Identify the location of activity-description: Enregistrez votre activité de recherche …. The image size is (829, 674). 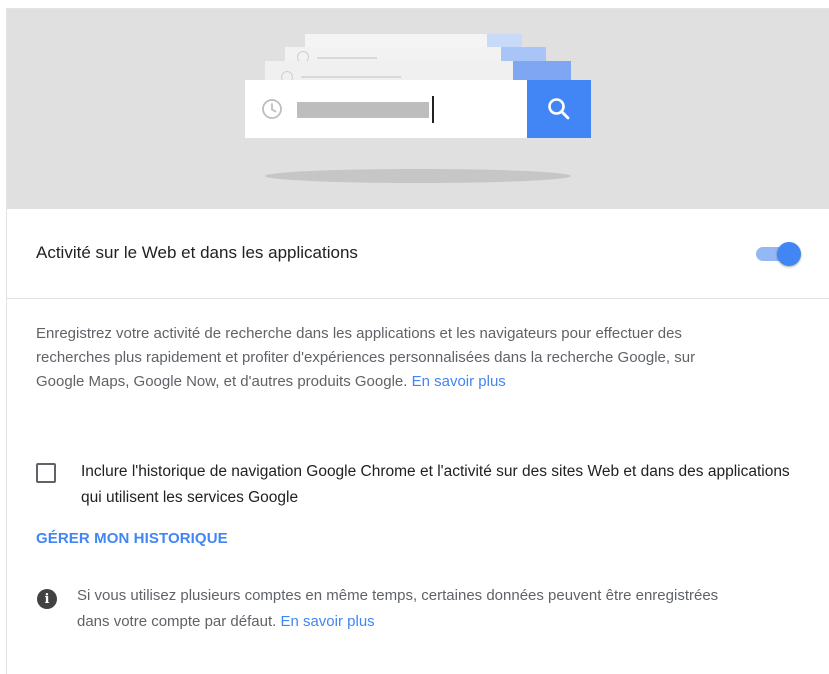
(366, 358).